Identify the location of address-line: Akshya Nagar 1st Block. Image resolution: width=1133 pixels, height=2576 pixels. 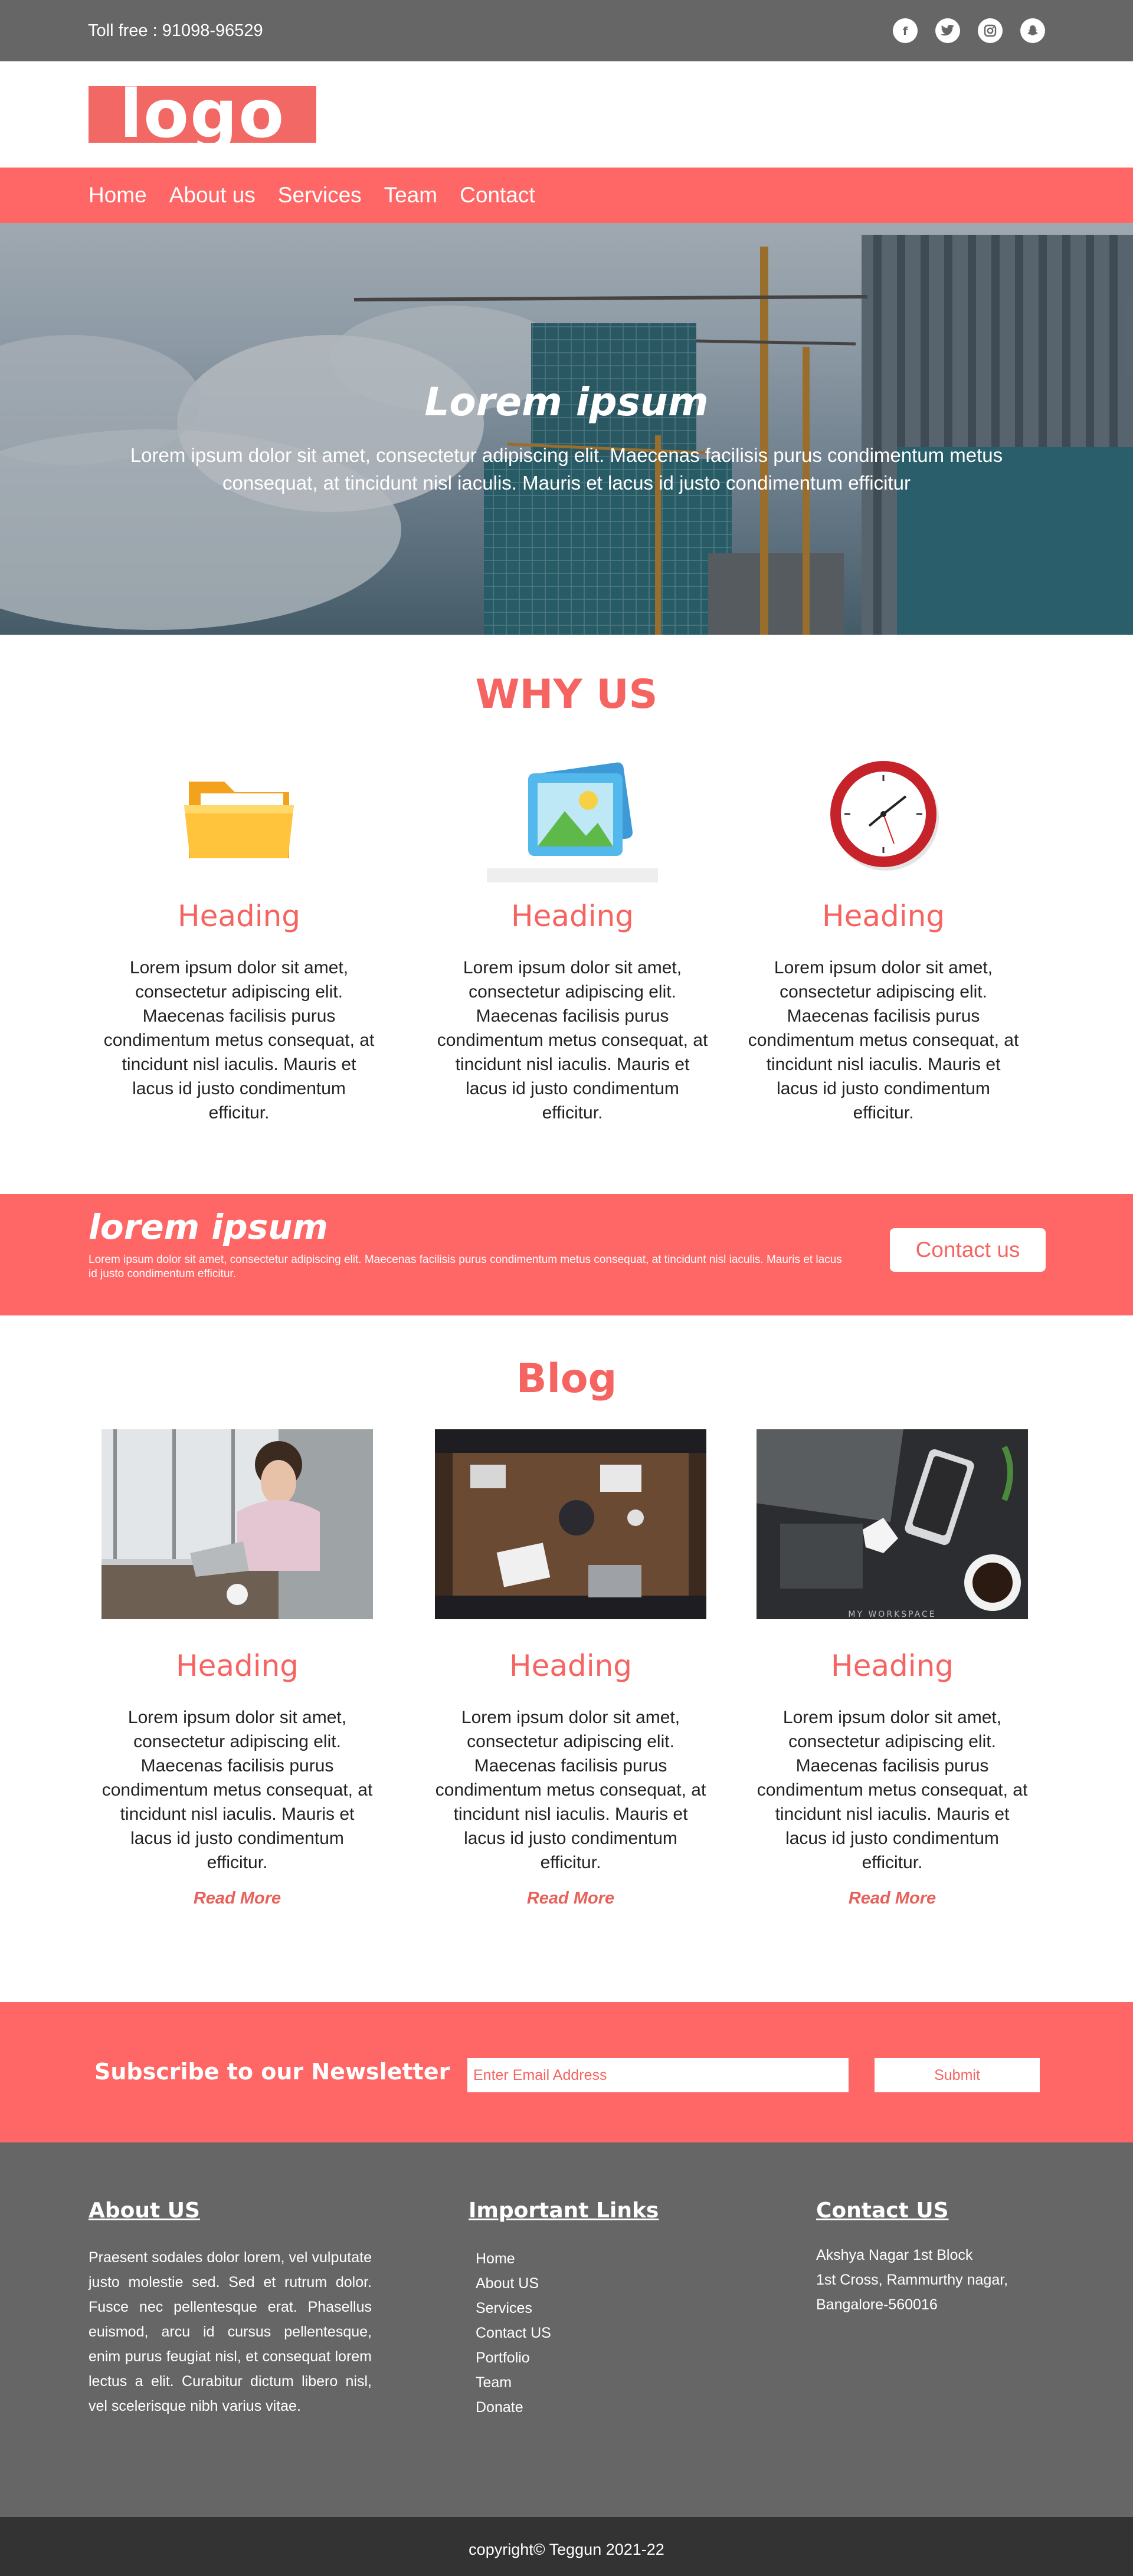
(894, 2255).